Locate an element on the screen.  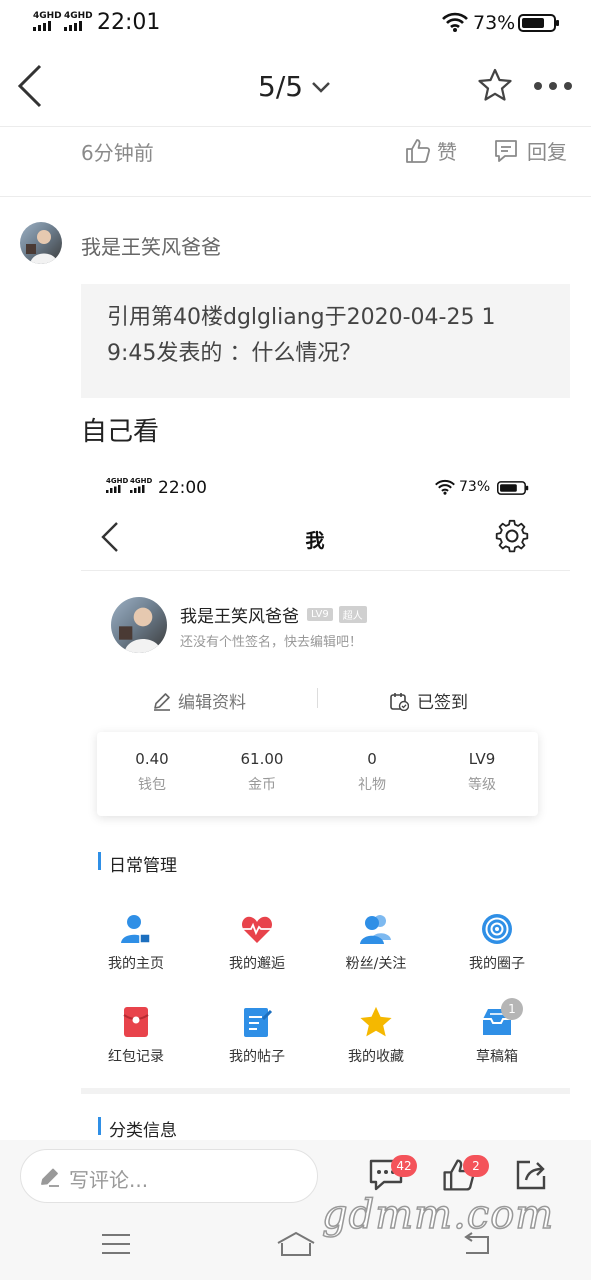
edit-profile-action: 编辑资料 is located at coordinates (199, 700).